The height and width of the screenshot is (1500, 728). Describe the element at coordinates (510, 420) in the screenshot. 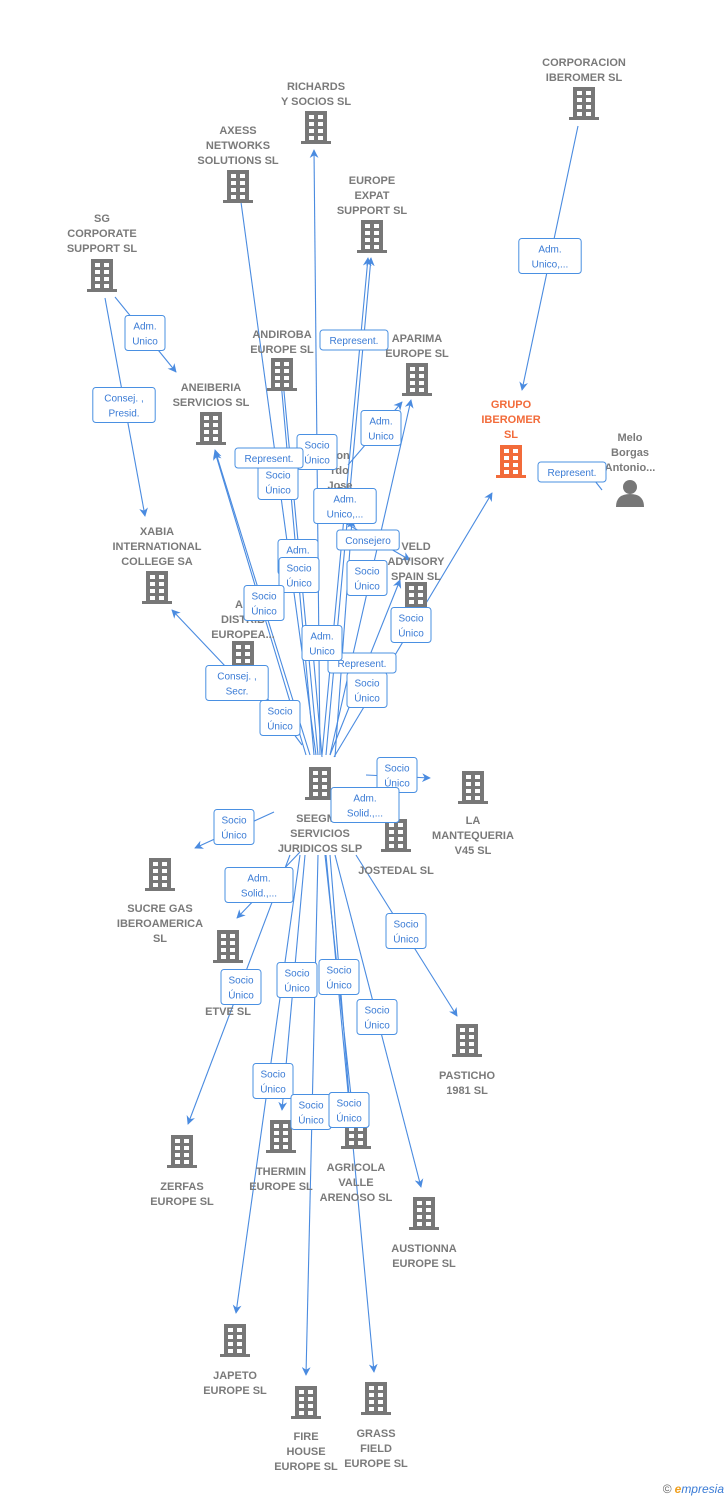

I see `node-label: GRUPO IBEROMER SL` at that location.